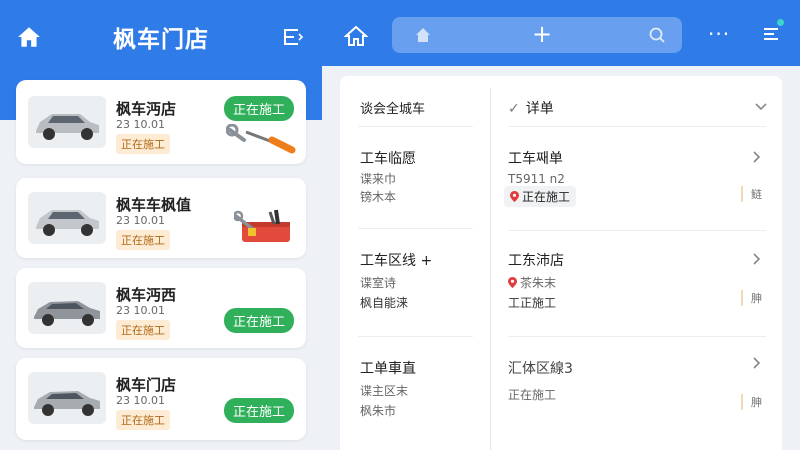  I want to click on status-chip: 正在施工, so click(540, 196).